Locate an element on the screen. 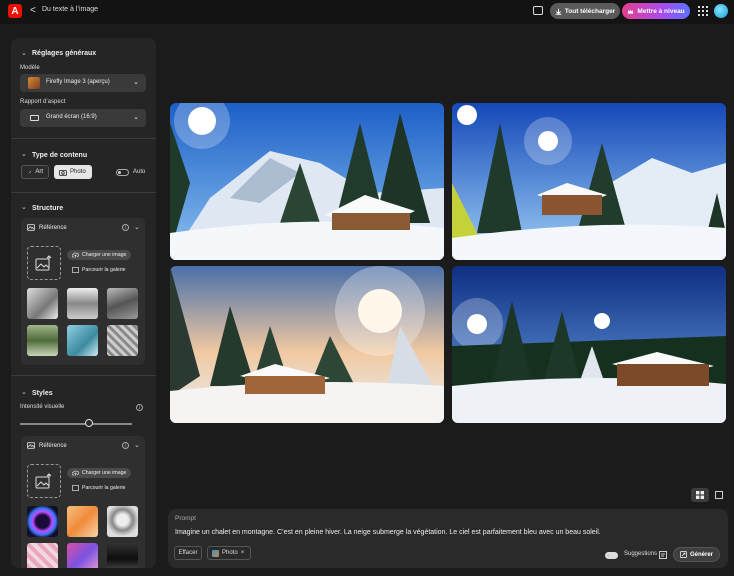 Image resolution: width=734 pixels, height=576 pixels. visual-intensity-label: Intensité visuelle is located at coordinates (42, 407).